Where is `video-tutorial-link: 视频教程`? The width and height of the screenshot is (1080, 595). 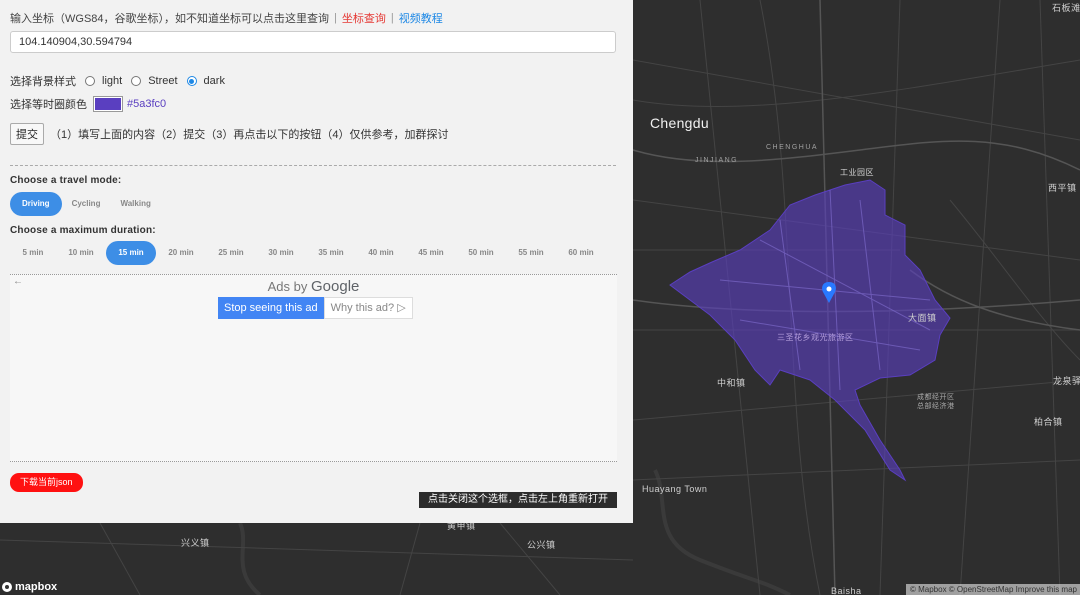
video-tutorial-link: 视频教程 is located at coordinates (421, 18).